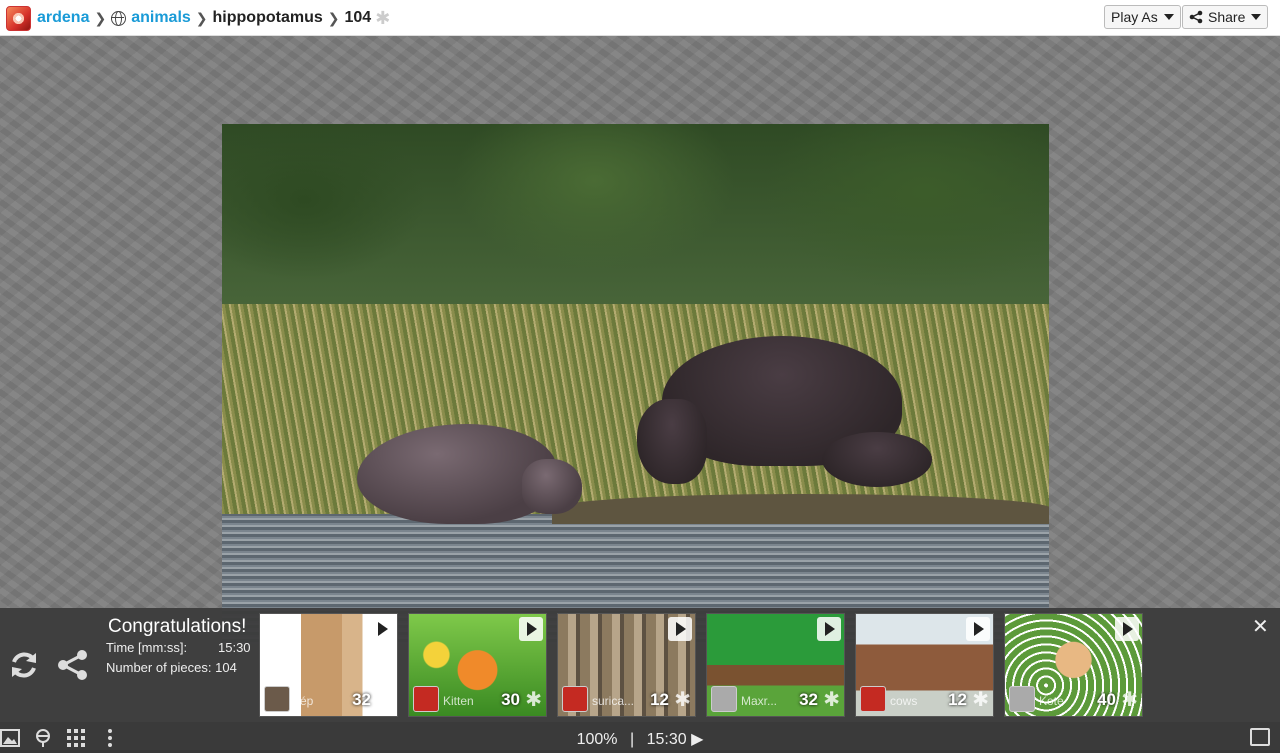 Image resolution: width=1280 pixels, height=753 pixels. What do you see at coordinates (552, 486) in the screenshot?
I see `image-hippo-small-head` at bounding box center [552, 486].